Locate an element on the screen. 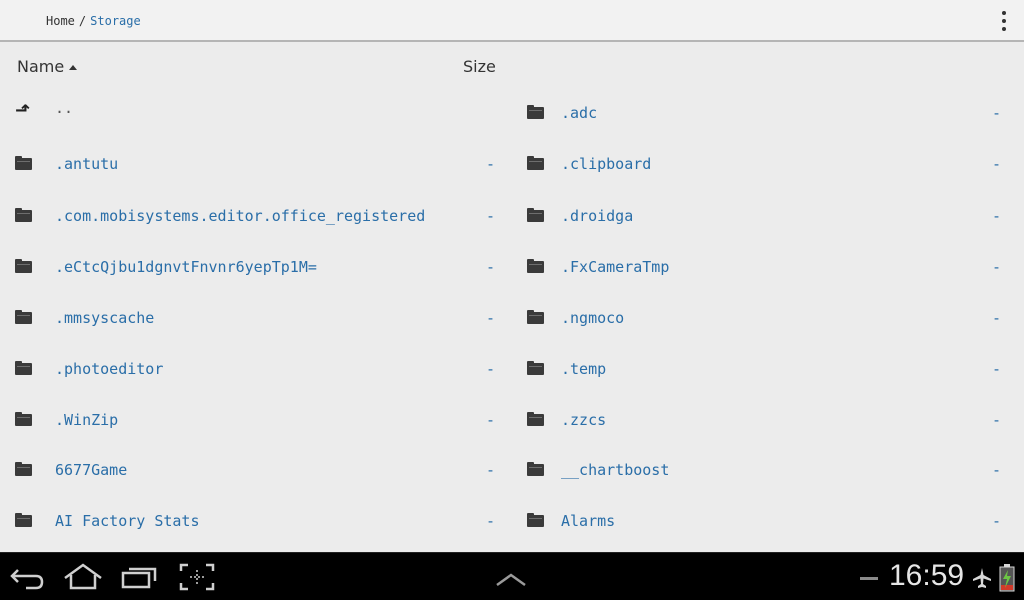  list-row: AI Factory Stats - Alarms - is located at coordinates (512, 521).